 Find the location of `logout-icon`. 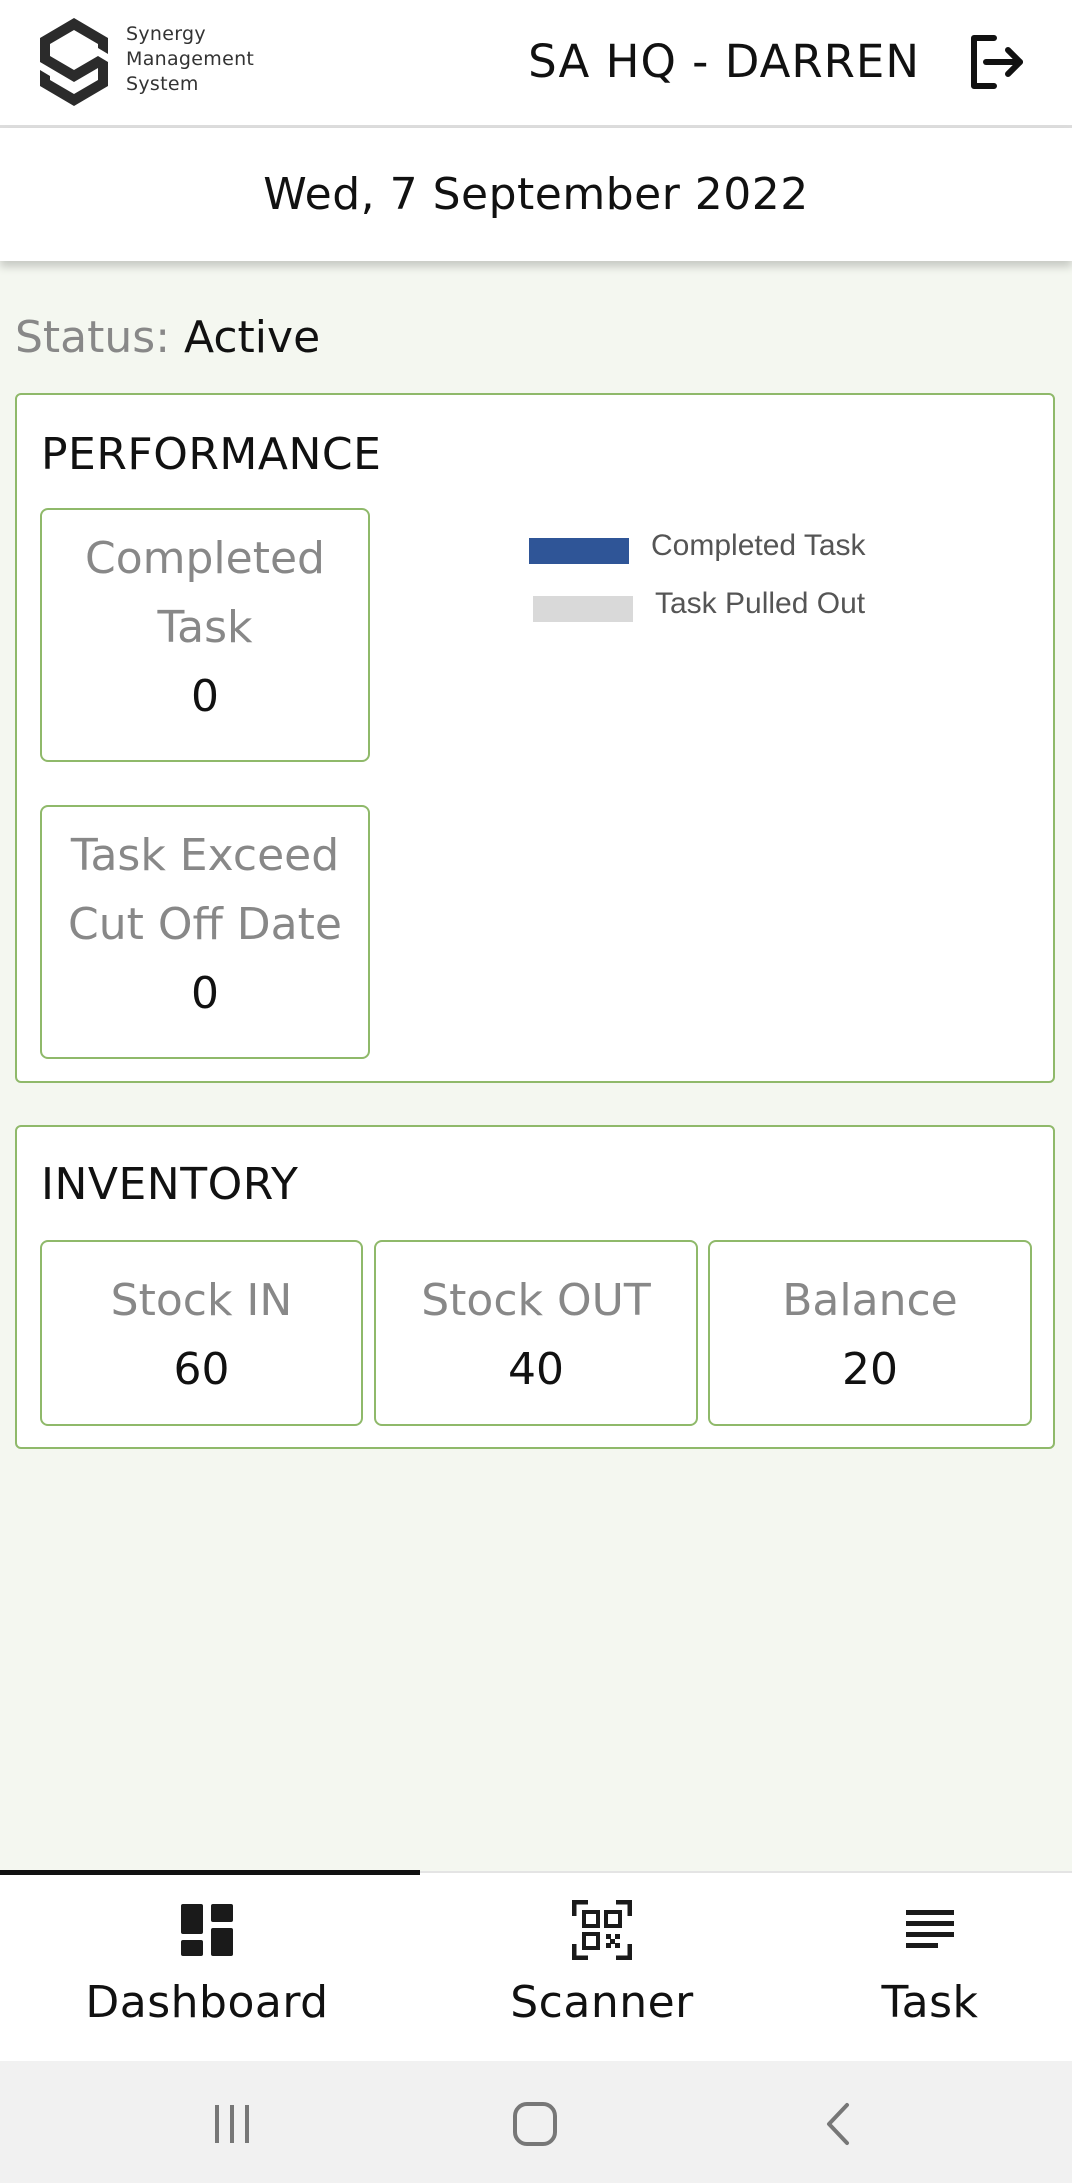

logout-icon is located at coordinates (996, 62).